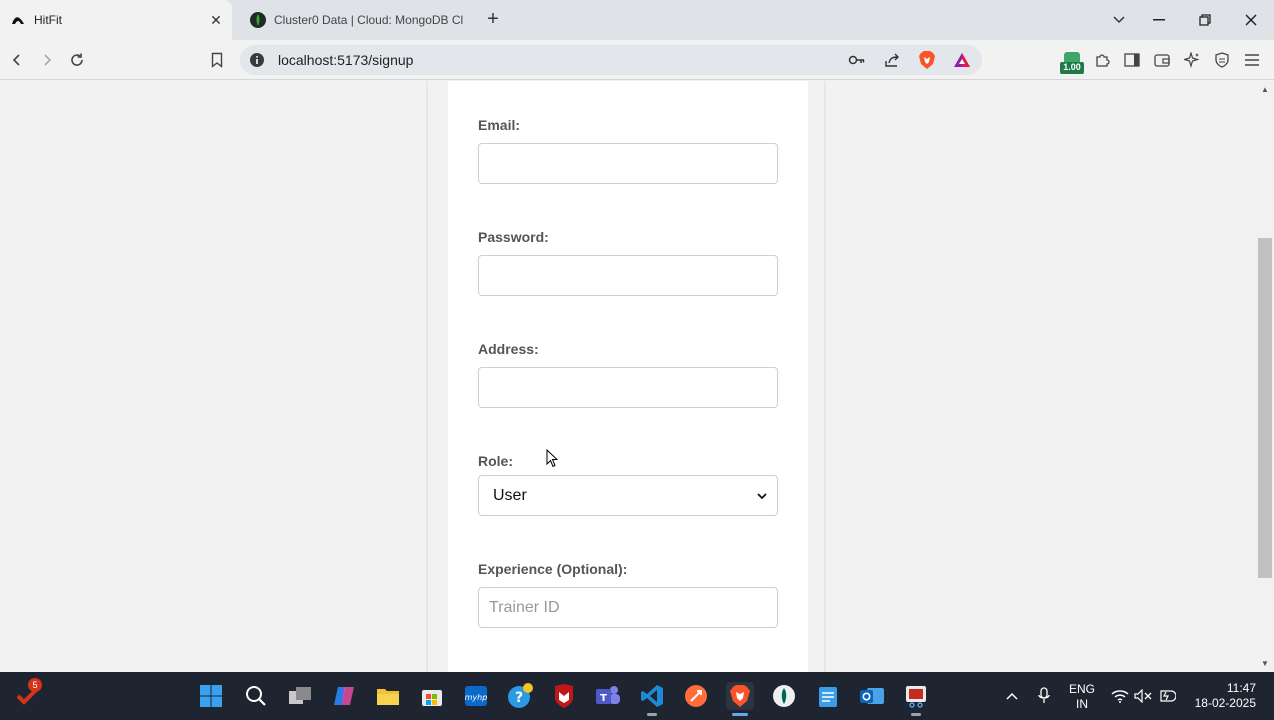 The height and width of the screenshot is (720, 1274). I want to click on role-label: Role:, so click(495, 461).